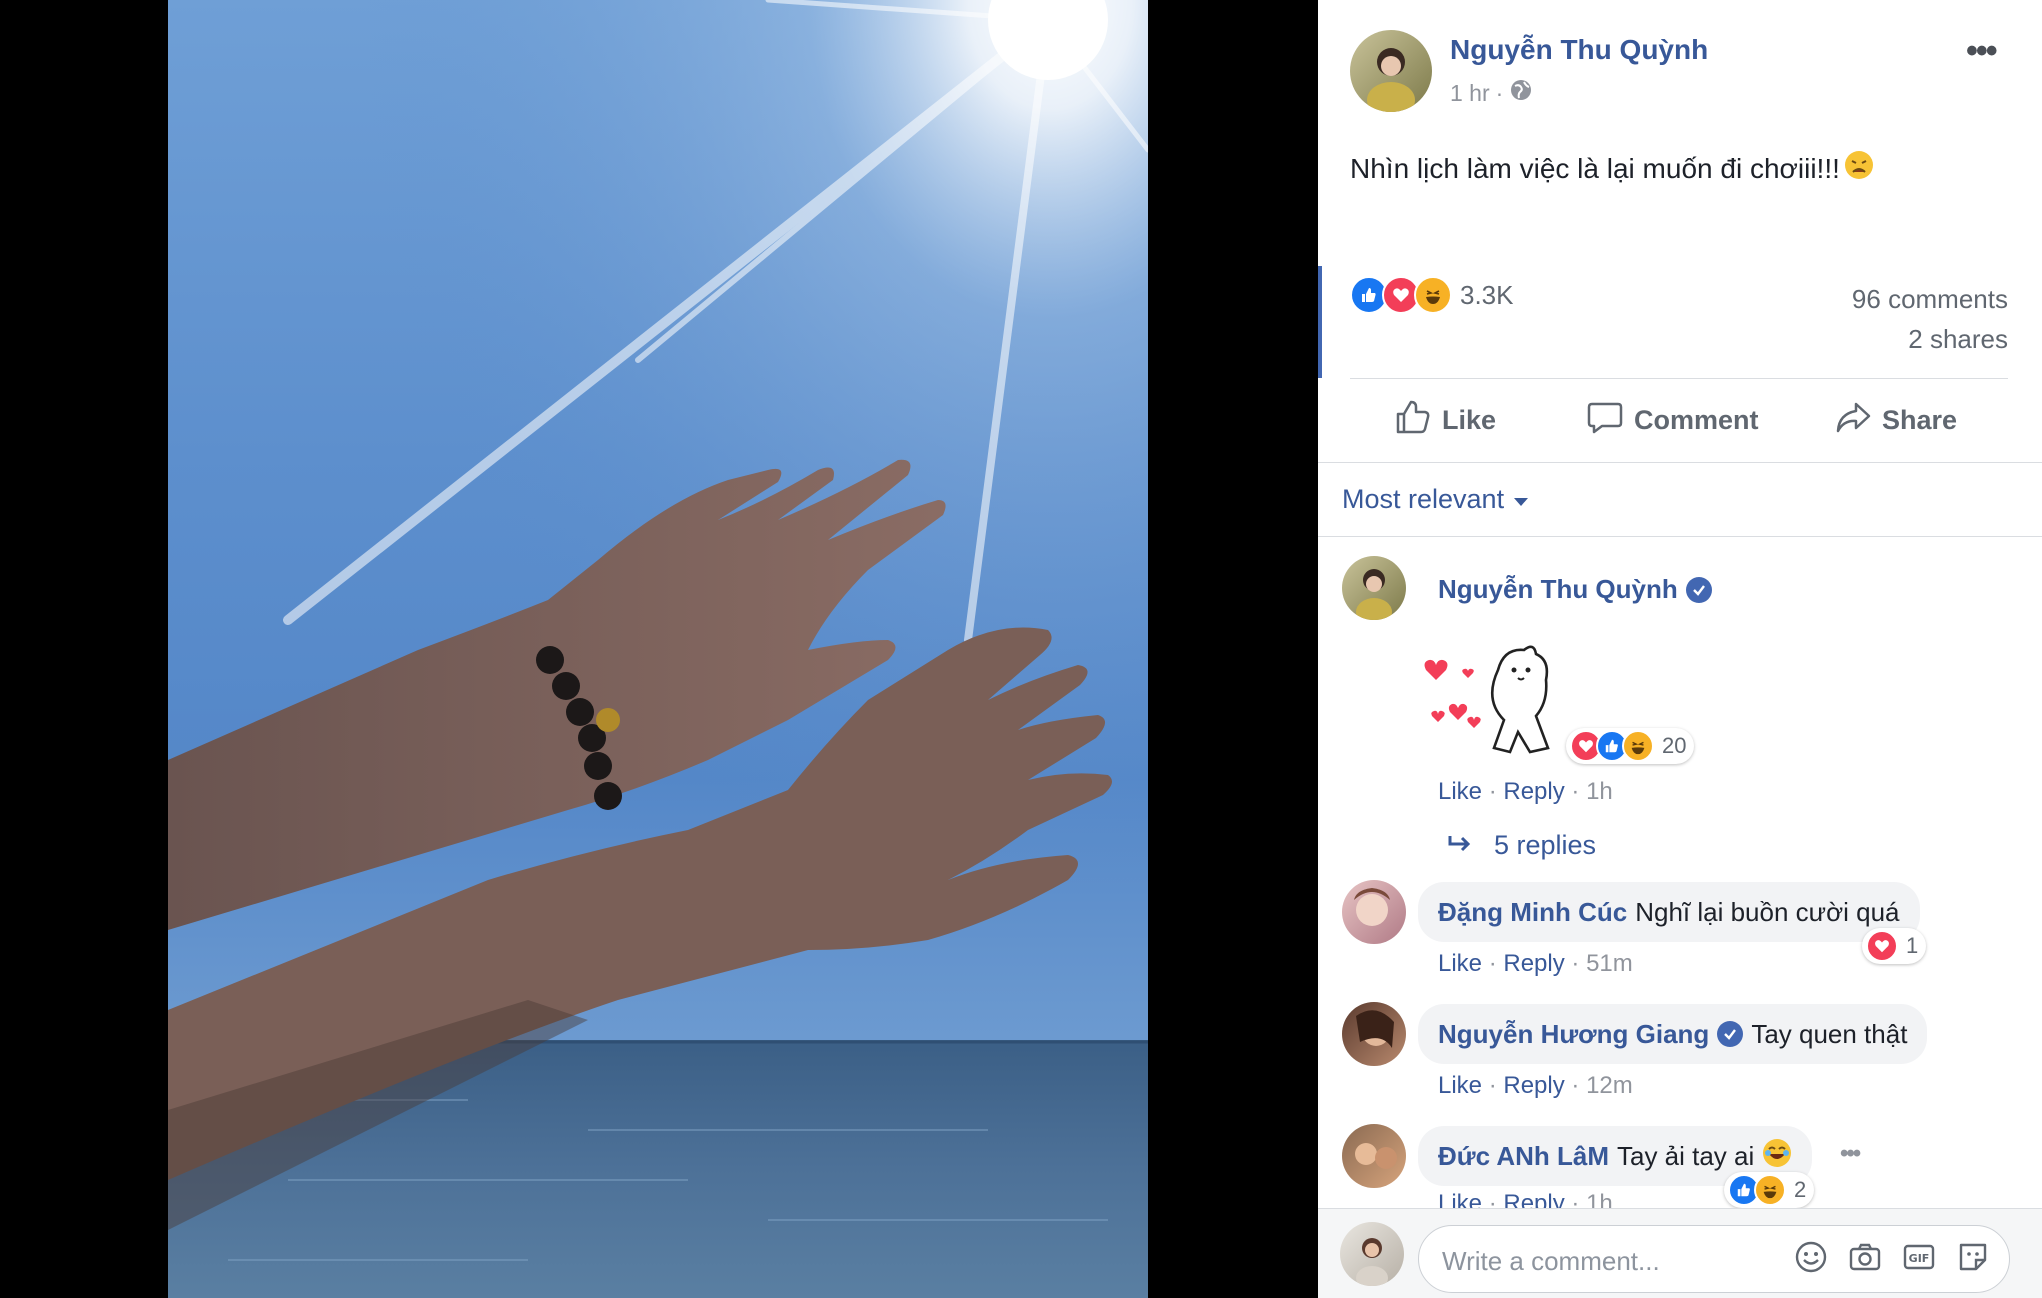 This screenshot has width=2042, height=1298. What do you see at coordinates (1859, 168) in the screenshot?
I see `tired-emoji-icon` at bounding box center [1859, 168].